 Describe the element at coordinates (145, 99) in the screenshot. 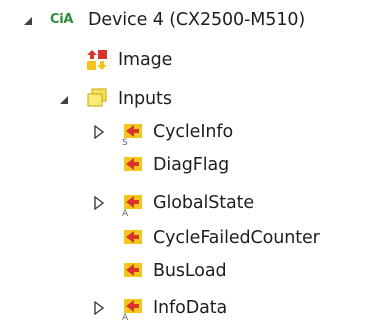

I see `inputs-label: Inputs` at that location.